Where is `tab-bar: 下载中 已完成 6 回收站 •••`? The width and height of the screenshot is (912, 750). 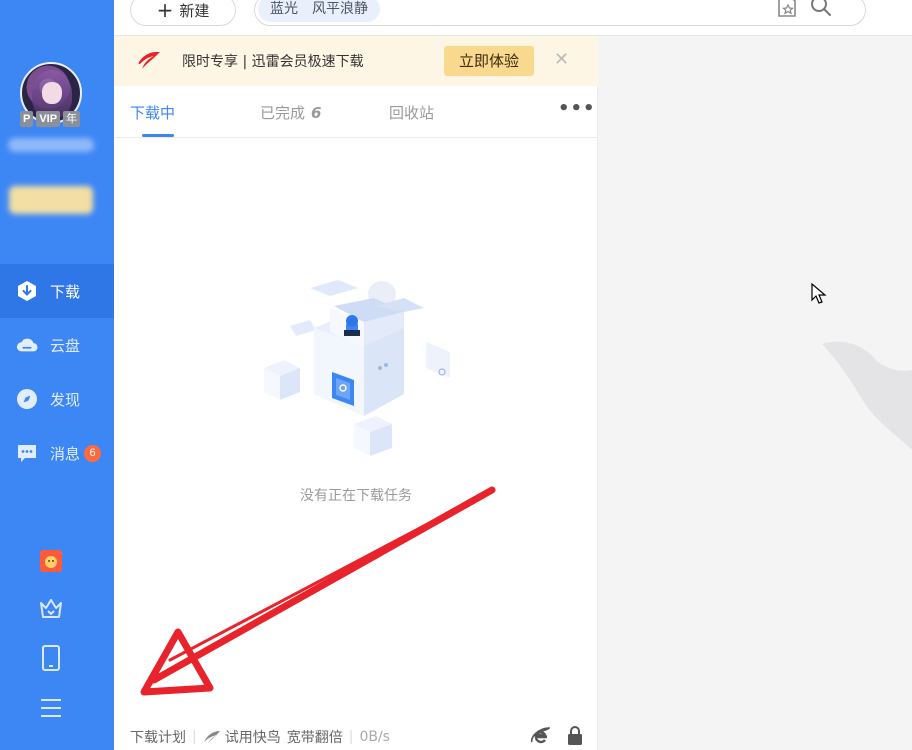 tab-bar: 下载中 已完成 6 回收站 ••• is located at coordinates (356, 112).